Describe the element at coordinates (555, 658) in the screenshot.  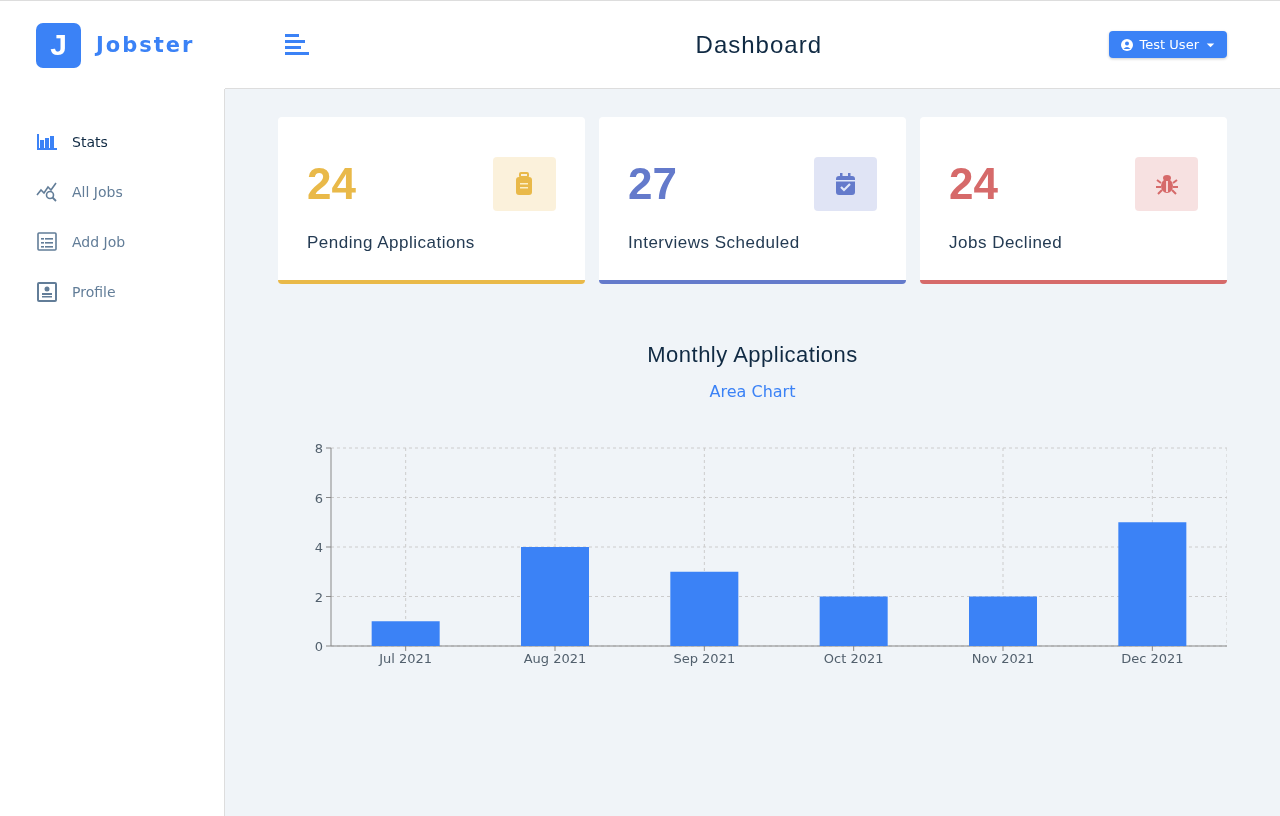
I see `axis-tick-label: Aug 2021` at that location.